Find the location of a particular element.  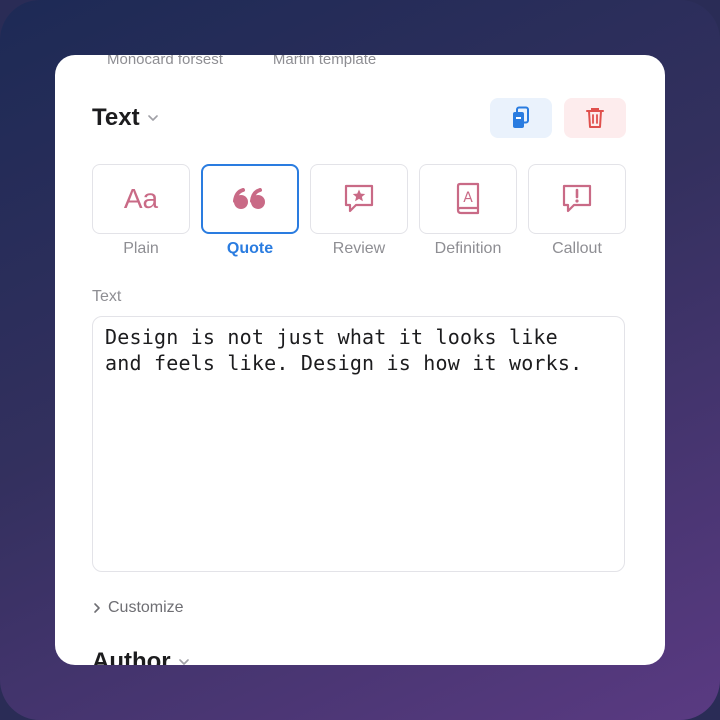

customize-disclosure: Customize is located at coordinates (138, 608).